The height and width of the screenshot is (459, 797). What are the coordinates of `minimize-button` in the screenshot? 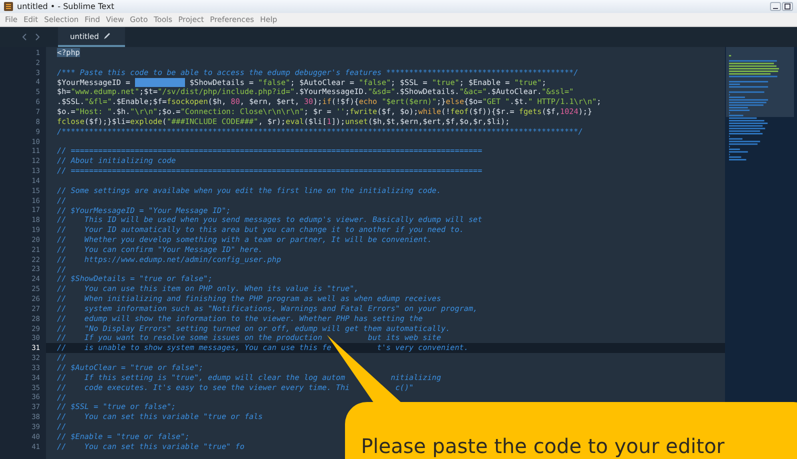 It's located at (775, 6).